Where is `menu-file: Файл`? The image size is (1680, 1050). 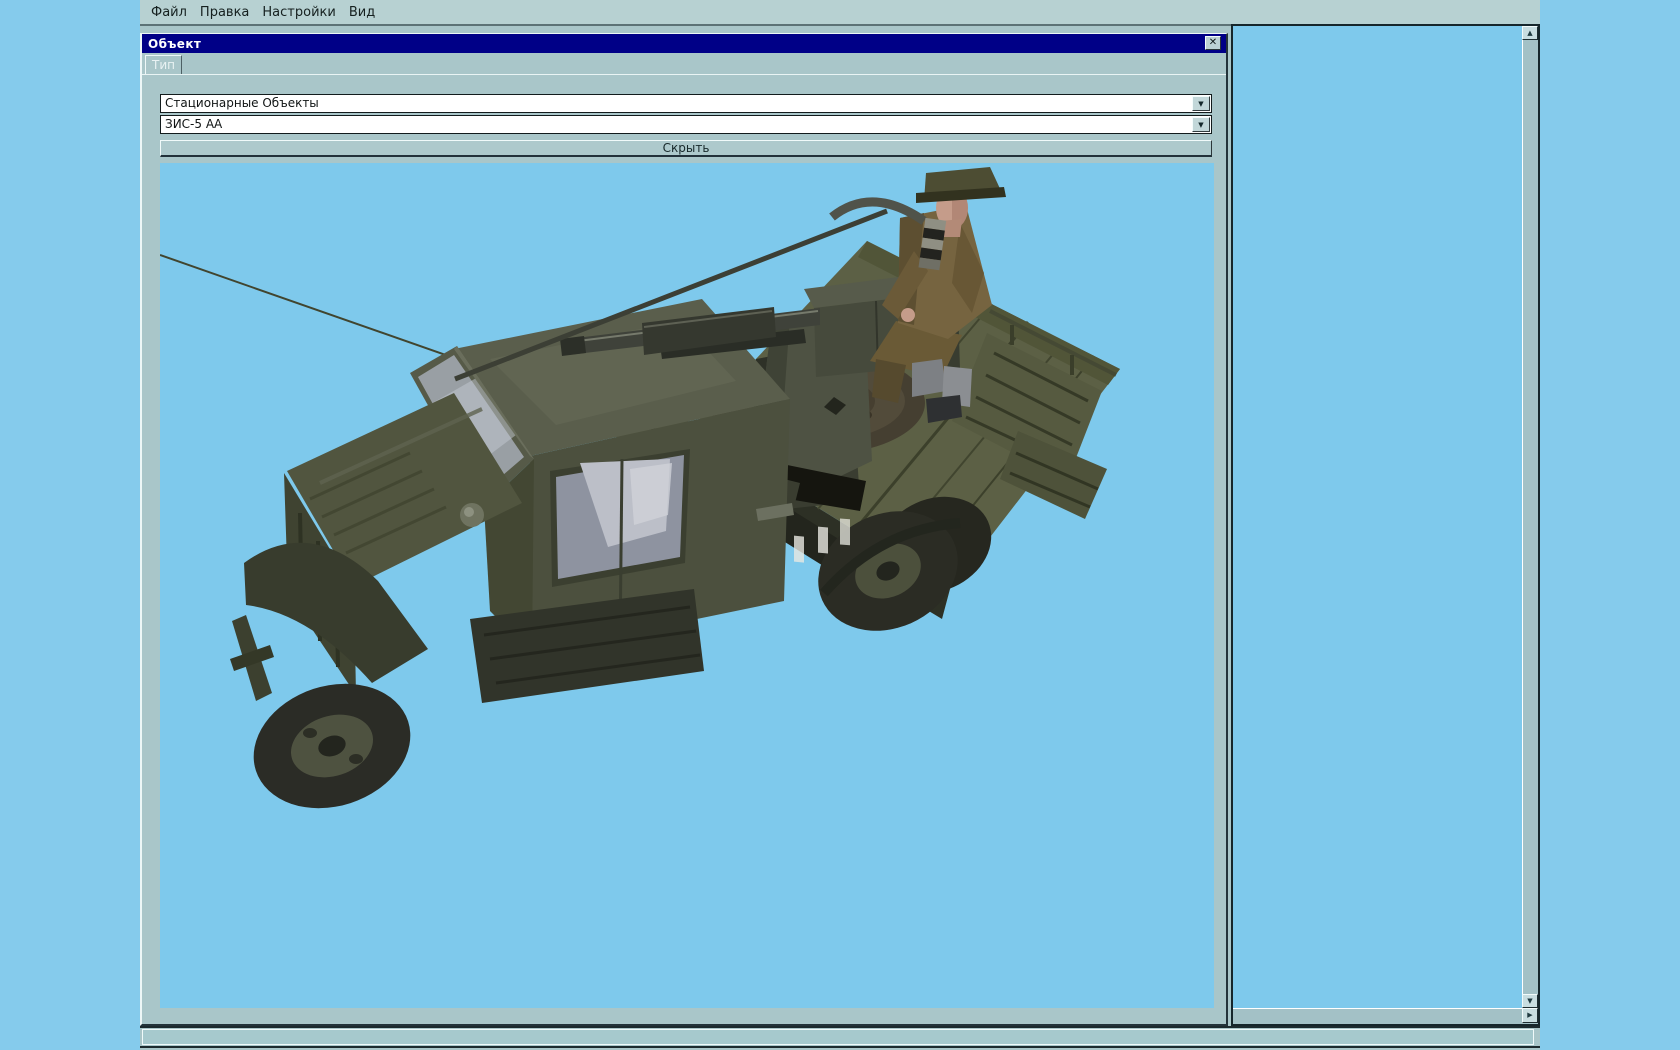 menu-file: Файл is located at coordinates (169, 12).